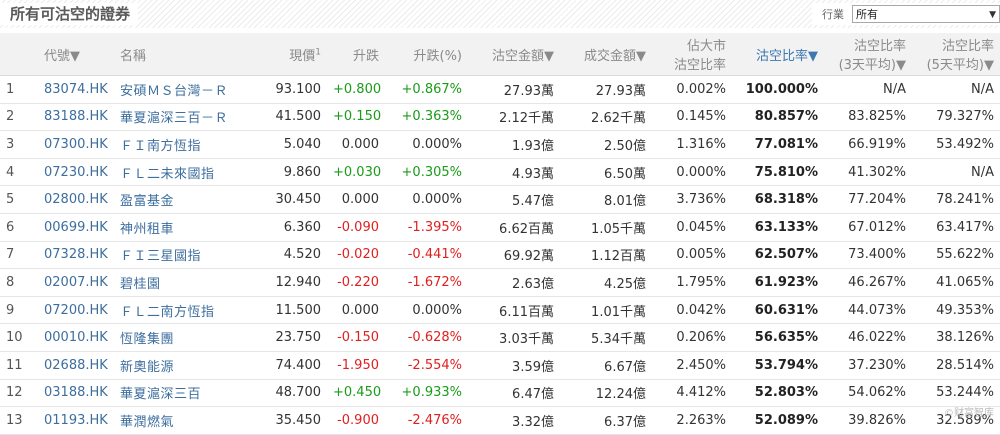 Image resolution: width=1000 pixels, height=435 pixels. What do you see at coordinates (514, 227) in the screenshot?
I see `short-selling-amount: 6.62百萬` at bounding box center [514, 227].